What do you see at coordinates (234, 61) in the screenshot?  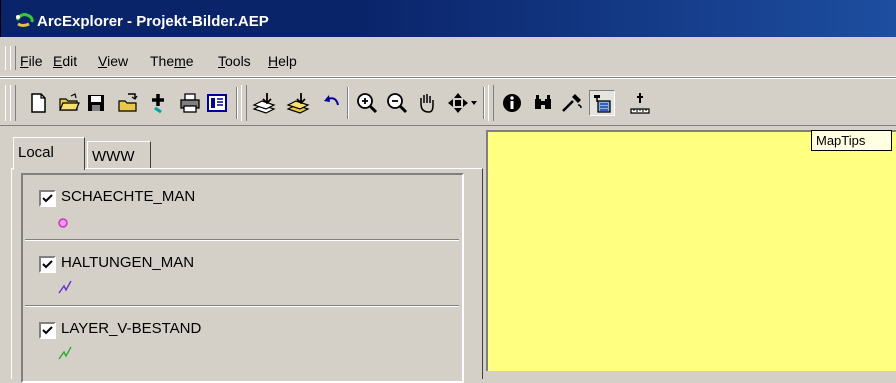 I see `menu-tools: Tools` at bounding box center [234, 61].